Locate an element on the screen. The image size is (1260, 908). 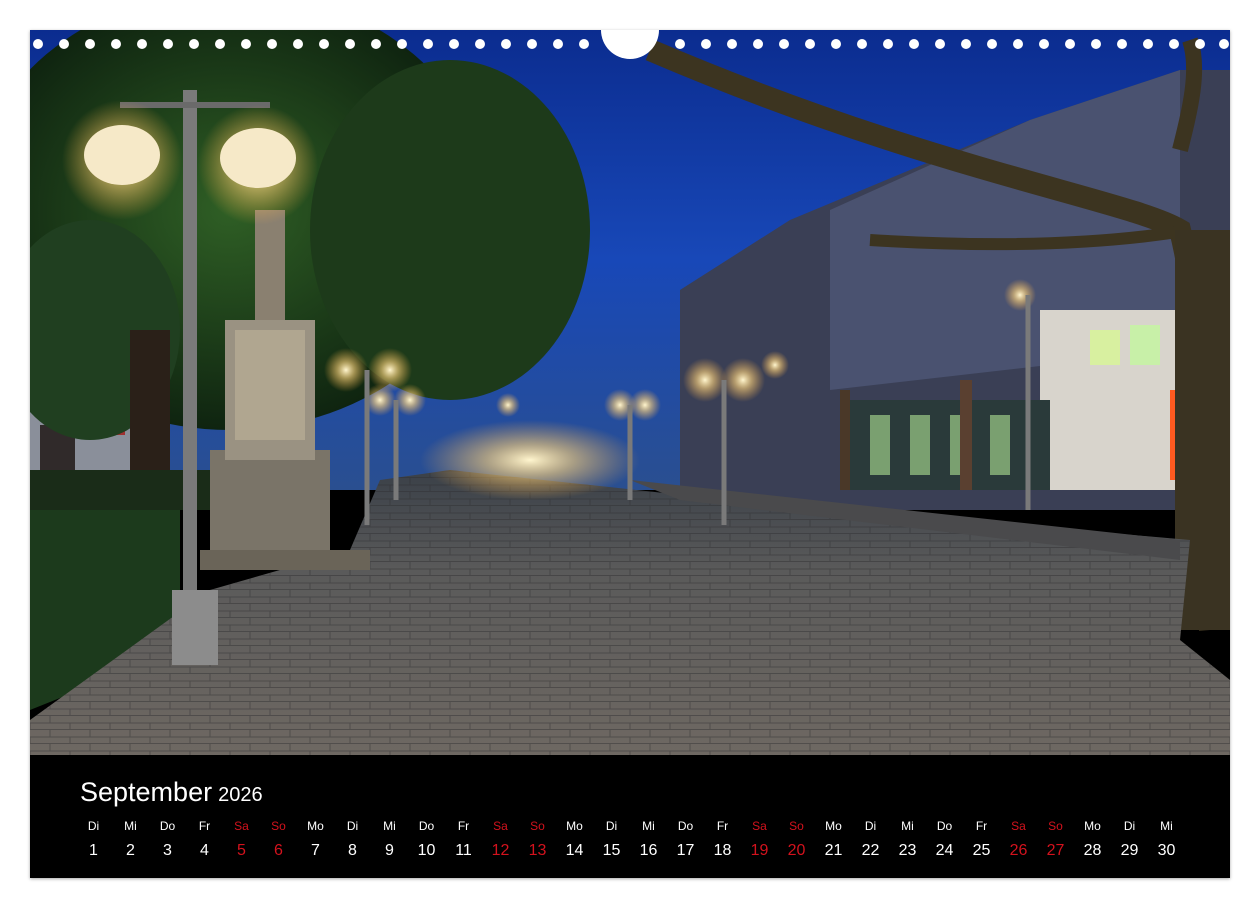
day-number: 10 is located at coordinates (426, 850).